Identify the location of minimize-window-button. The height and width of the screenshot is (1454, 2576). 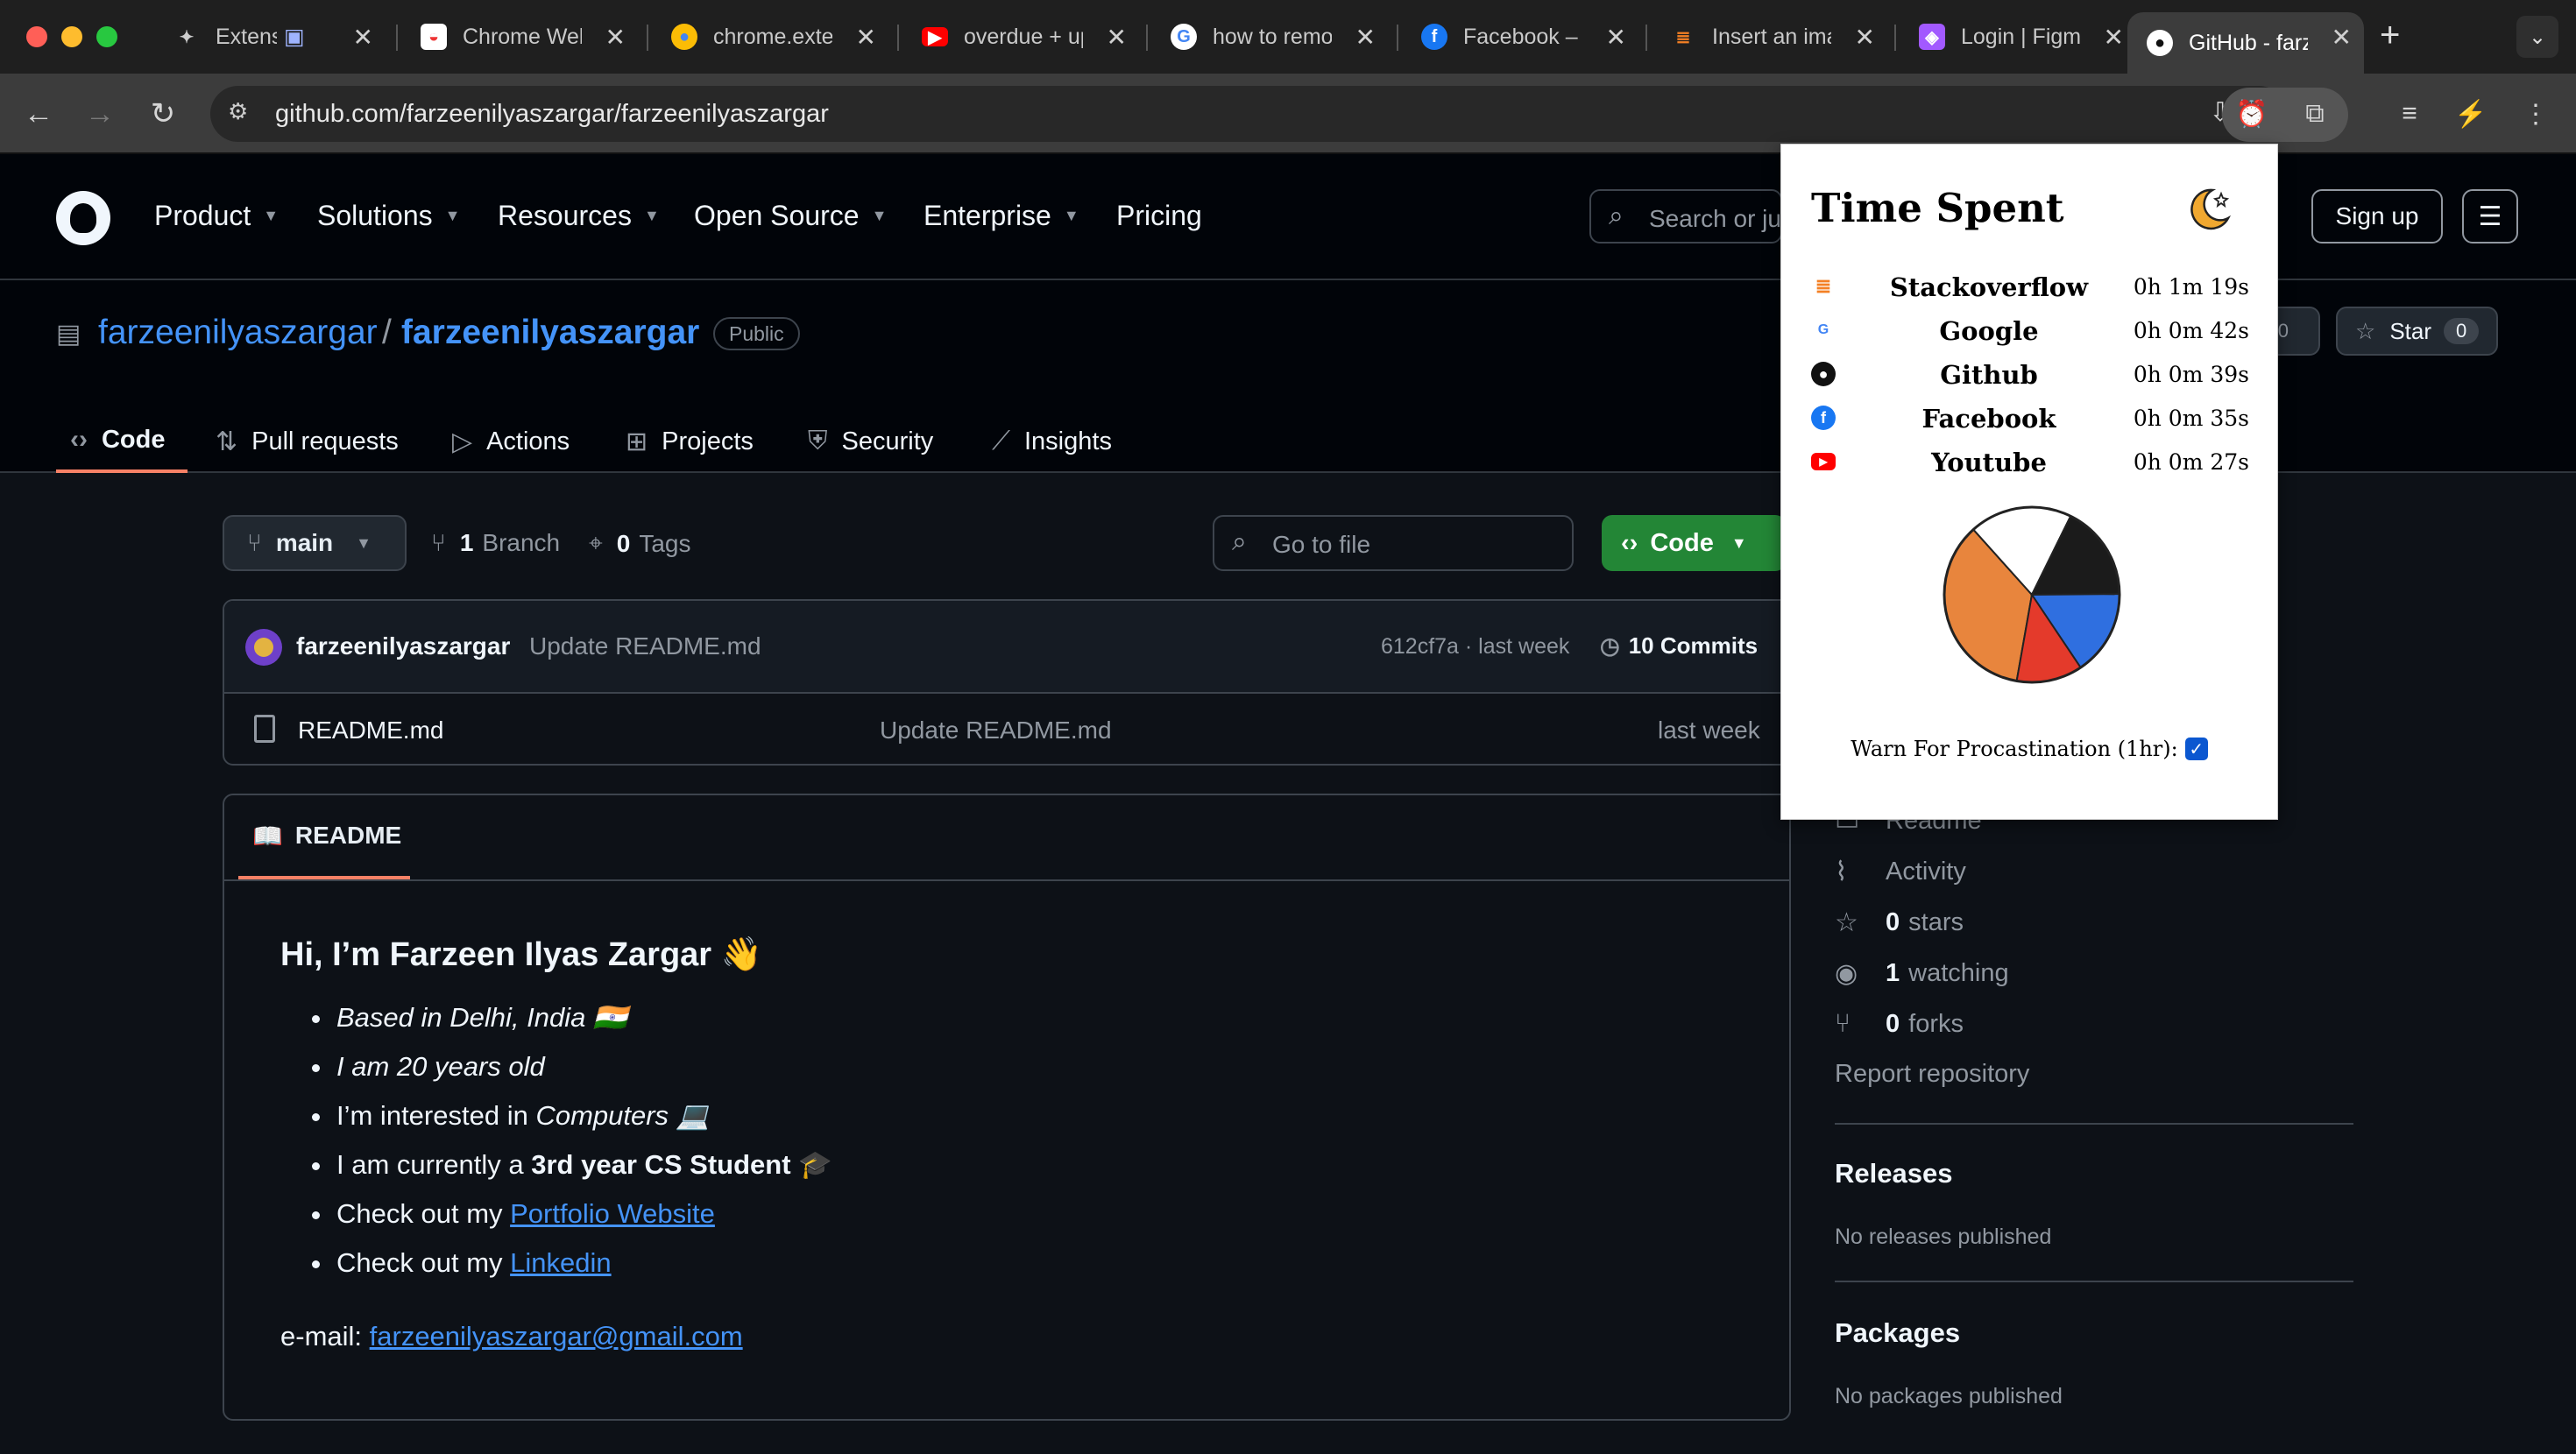
(71, 36).